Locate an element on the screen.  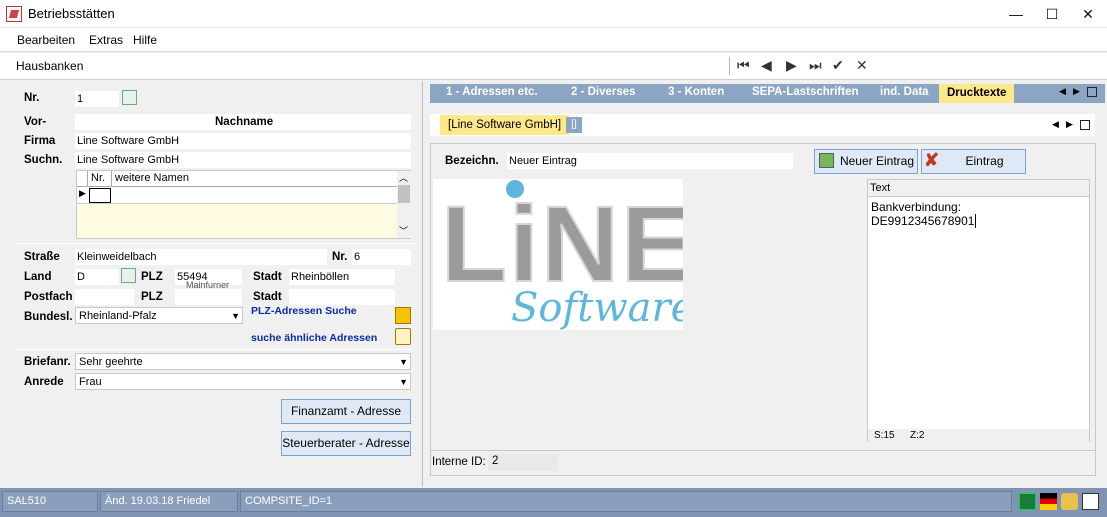
row-nr-cell is located at coordinates (100, 195).